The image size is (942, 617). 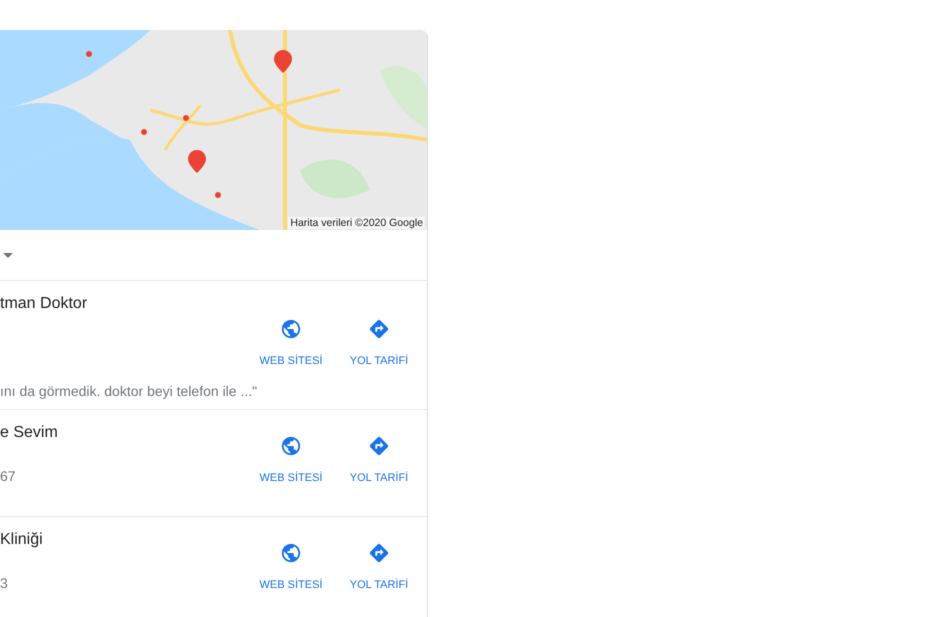 I want to click on result-title: Kliniği, so click(x=123, y=540).